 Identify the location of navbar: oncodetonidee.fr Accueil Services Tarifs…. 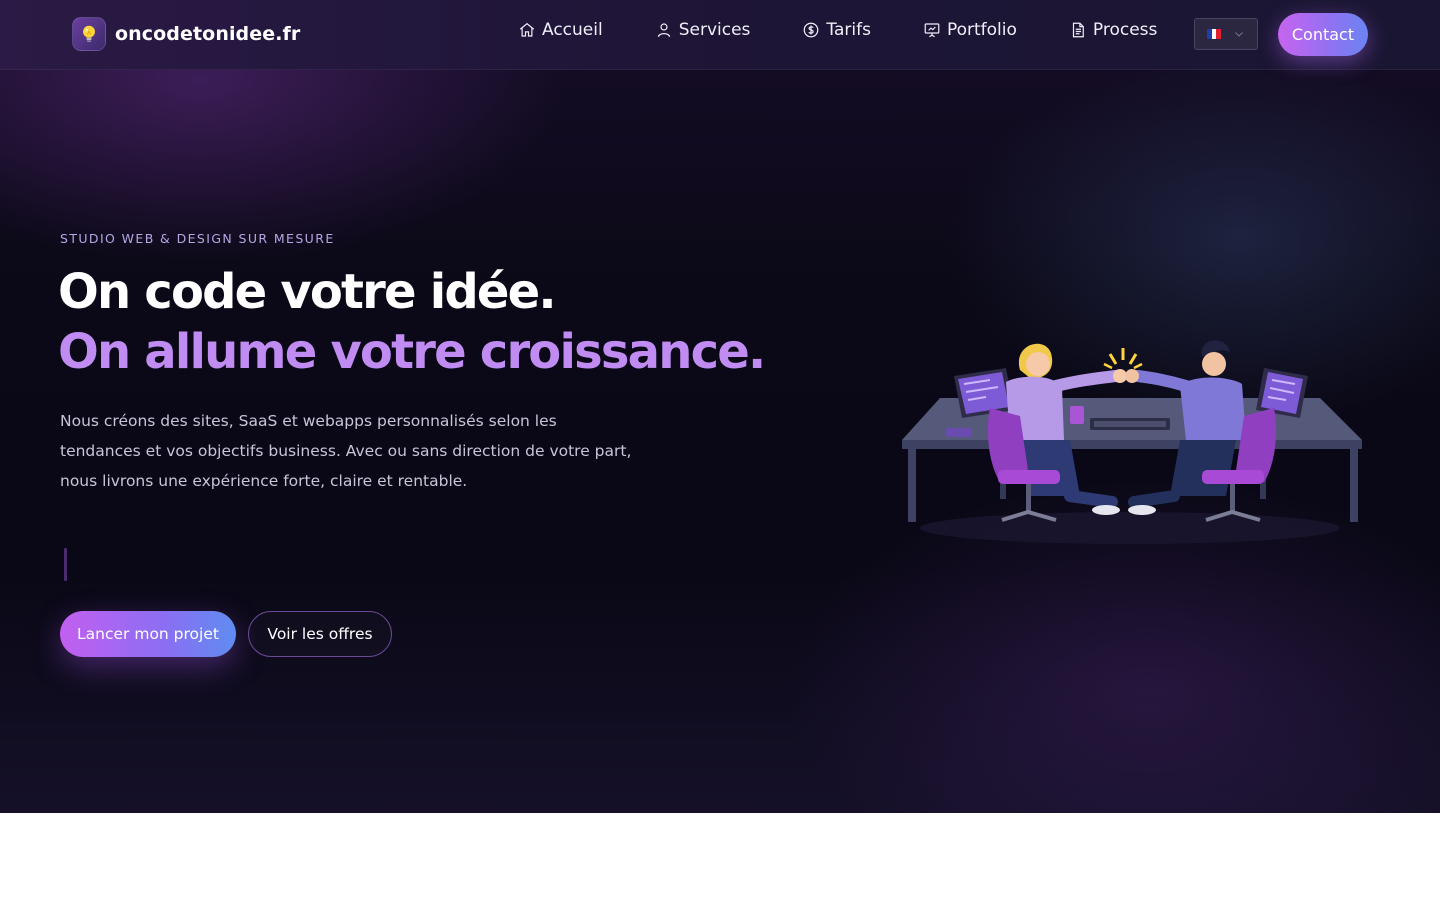
(720, 35).